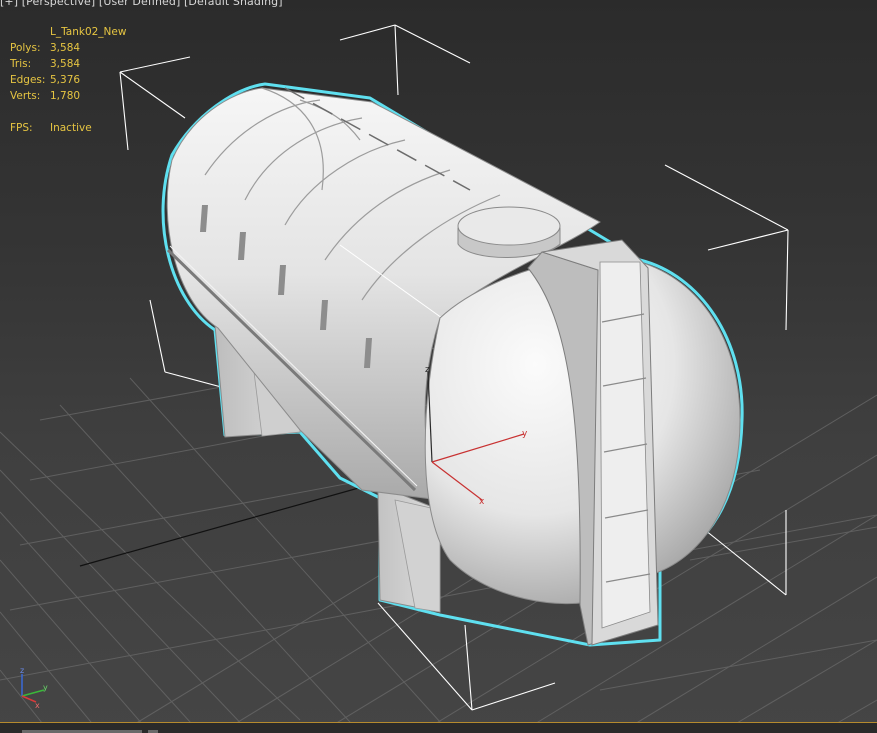  What do you see at coordinates (88, 32) in the screenshot?
I see `selected-object-name: L_Tank02_New` at bounding box center [88, 32].